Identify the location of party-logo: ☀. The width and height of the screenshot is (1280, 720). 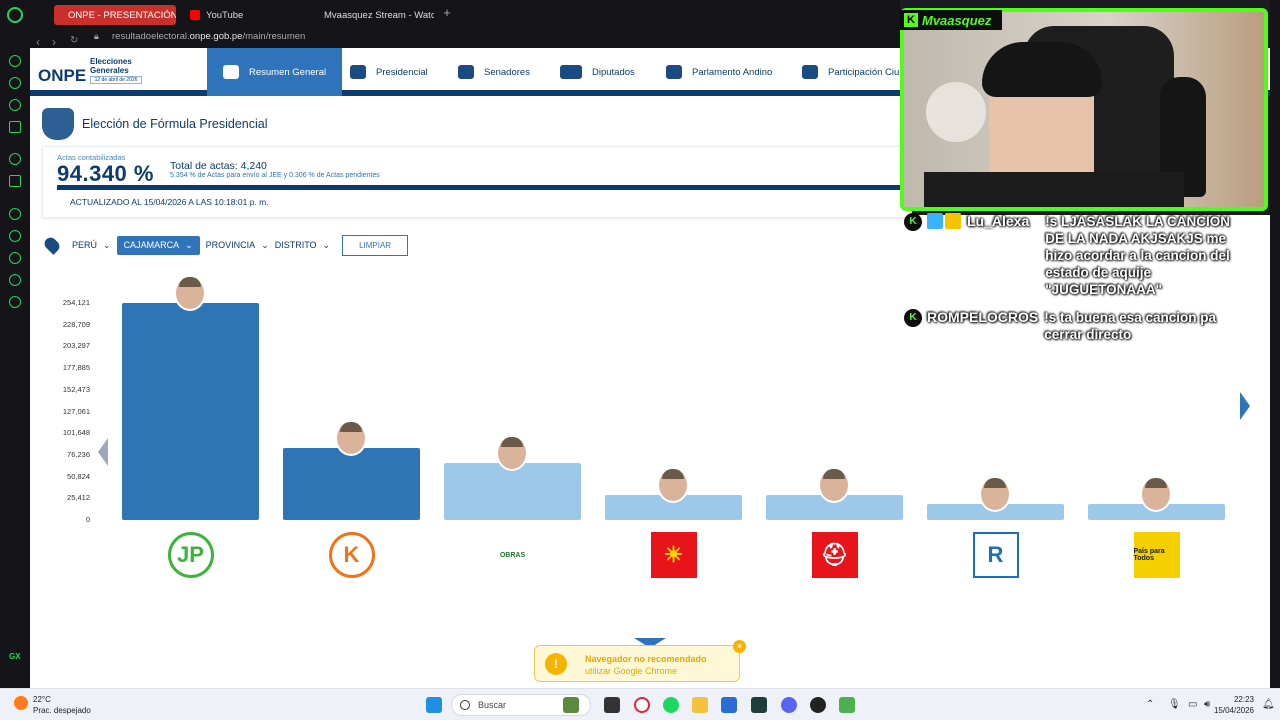
(673, 555).